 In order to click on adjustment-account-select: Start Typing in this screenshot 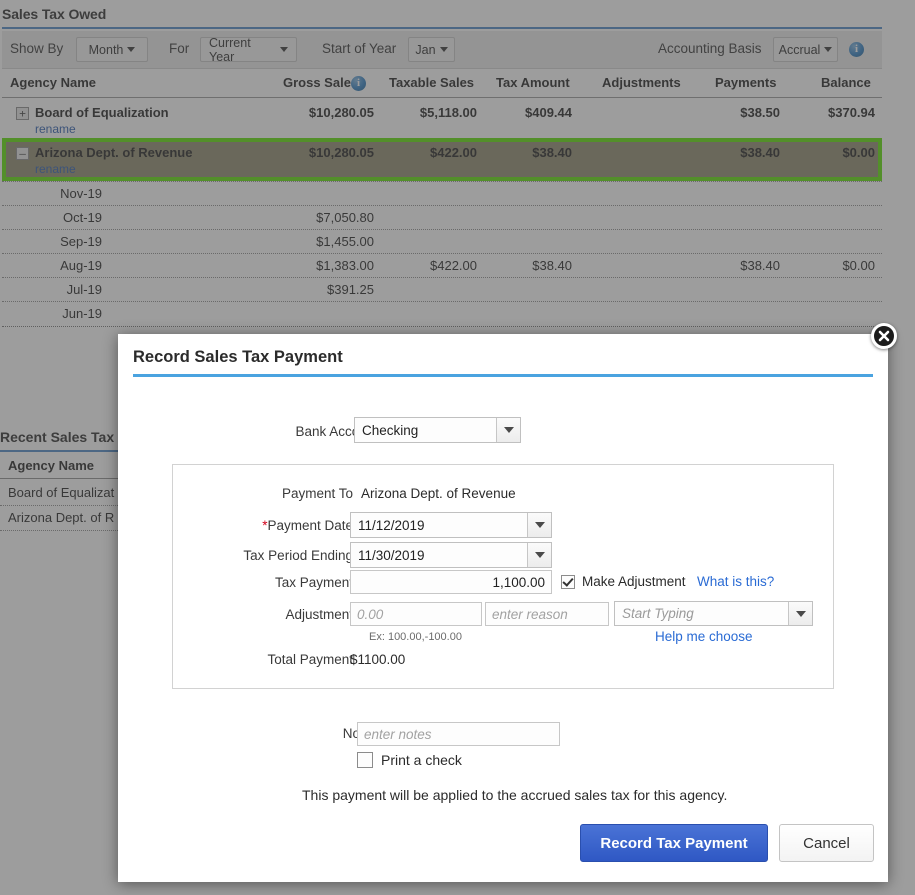, I will do `click(713, 613)`.